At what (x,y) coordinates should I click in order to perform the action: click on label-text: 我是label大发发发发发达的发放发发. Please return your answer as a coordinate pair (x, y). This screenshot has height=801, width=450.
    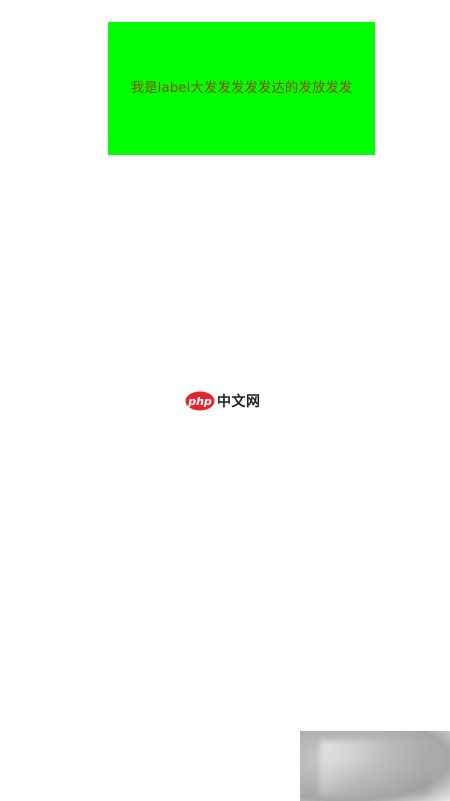
    Looking at the image, I should click on (241, 87).